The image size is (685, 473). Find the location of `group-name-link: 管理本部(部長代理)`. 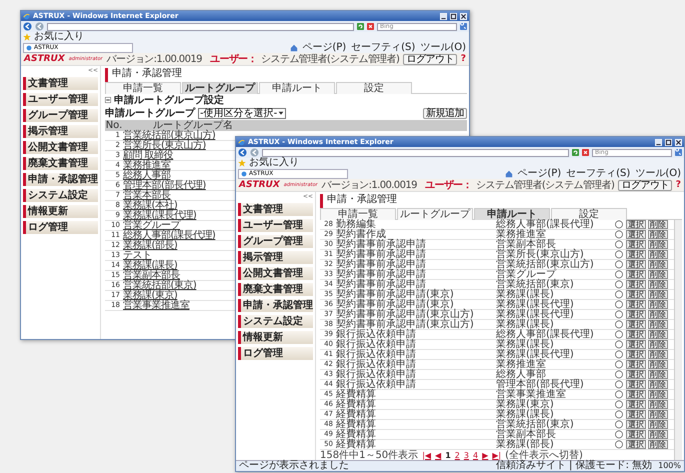

group-name-link: 管理本部(部長代理) is located at coordinates (164, 185).